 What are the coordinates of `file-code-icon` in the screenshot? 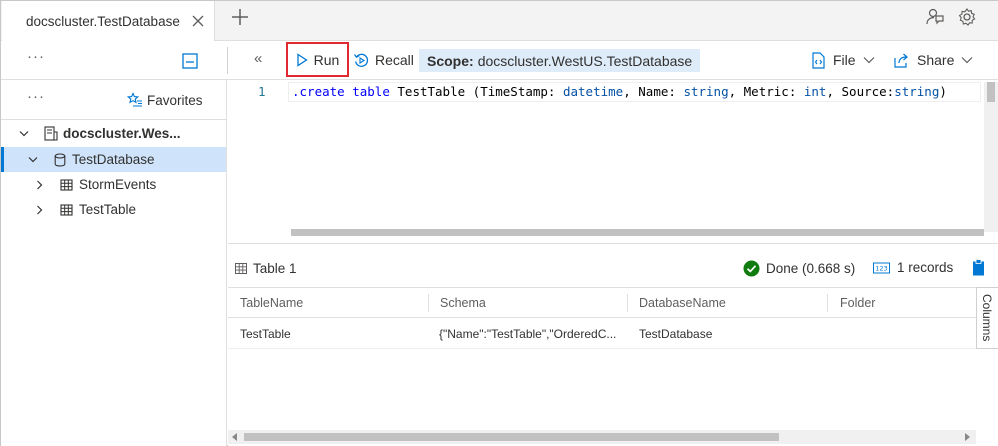 It's located at (818, 60).